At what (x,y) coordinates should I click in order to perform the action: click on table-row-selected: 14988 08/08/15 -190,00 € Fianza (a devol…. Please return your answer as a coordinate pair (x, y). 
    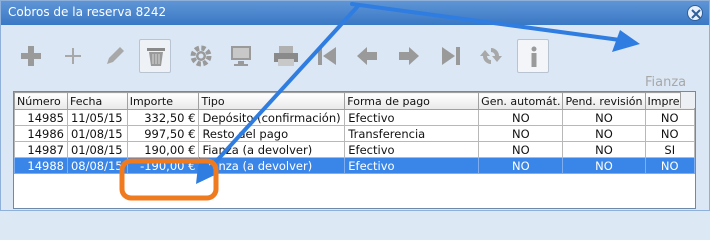
    Looking at the image, I should click on (355, 165).